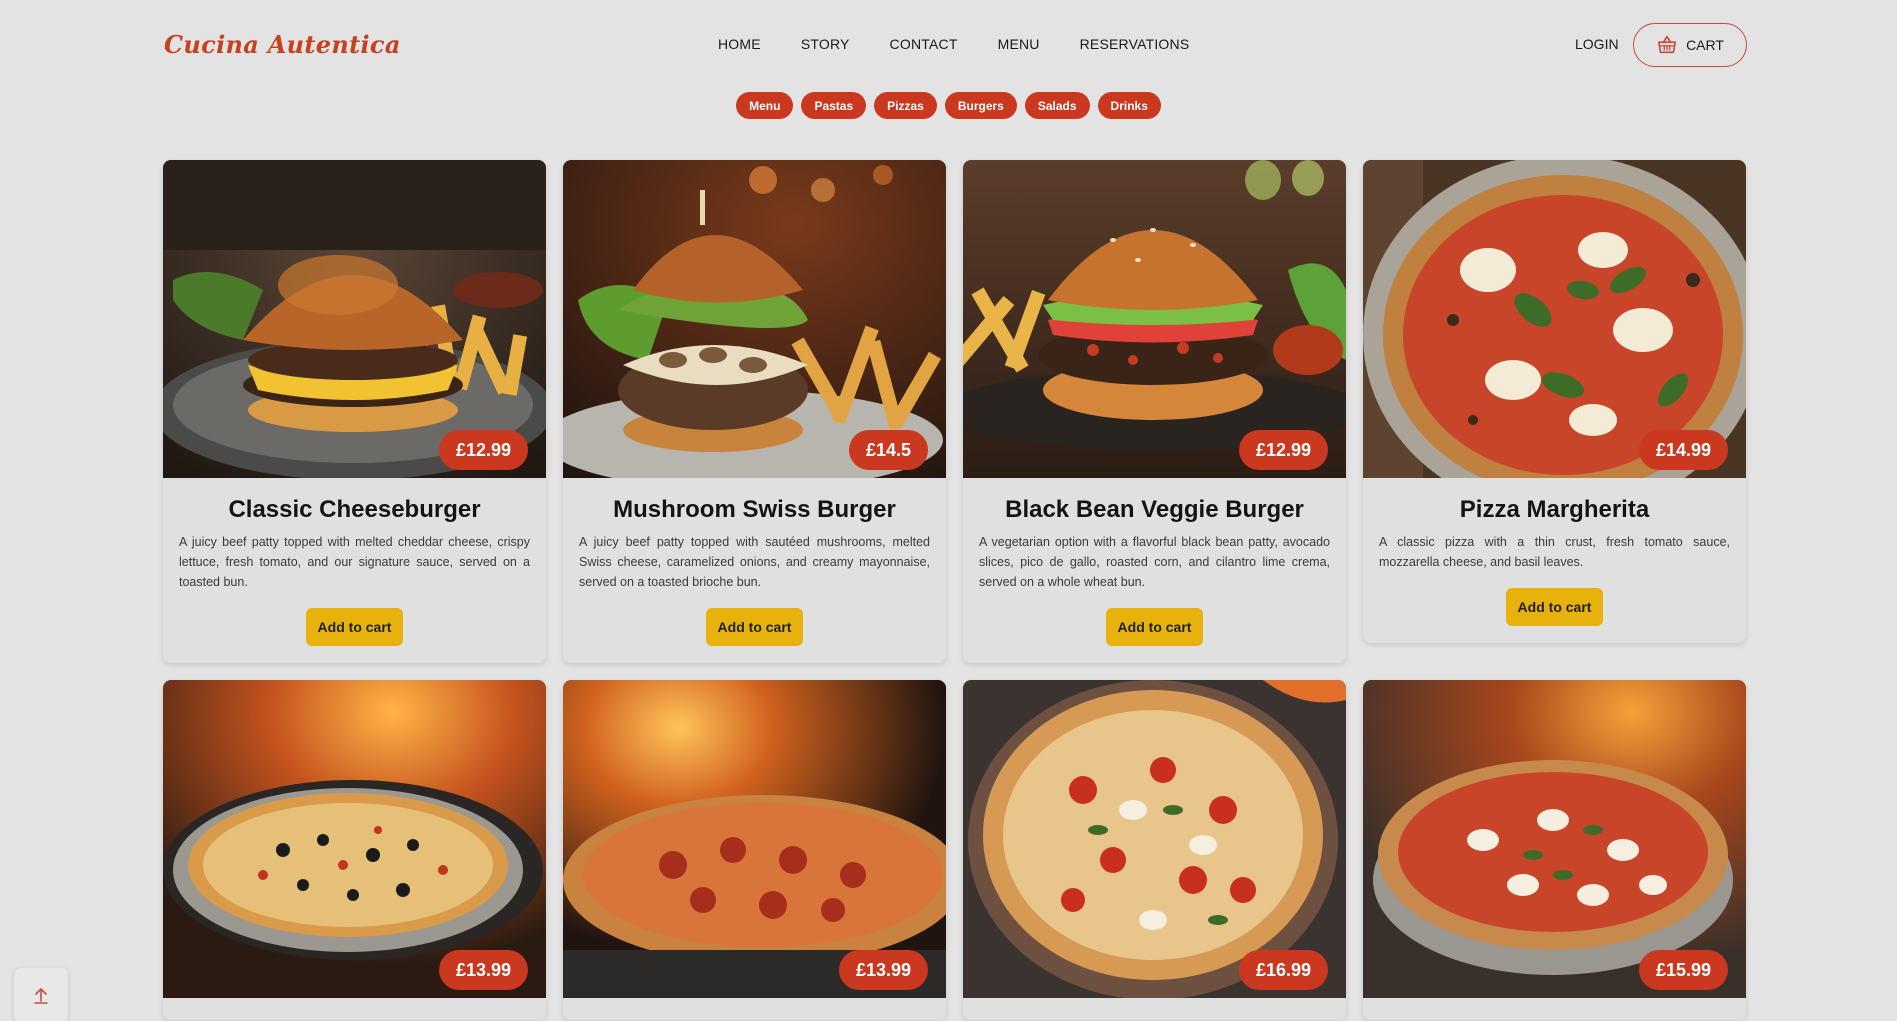 Image resolution: width=1897 pixels, height=1021 pixels. I want to click on site-logo: Cucina Autentica, so click(282, 44).